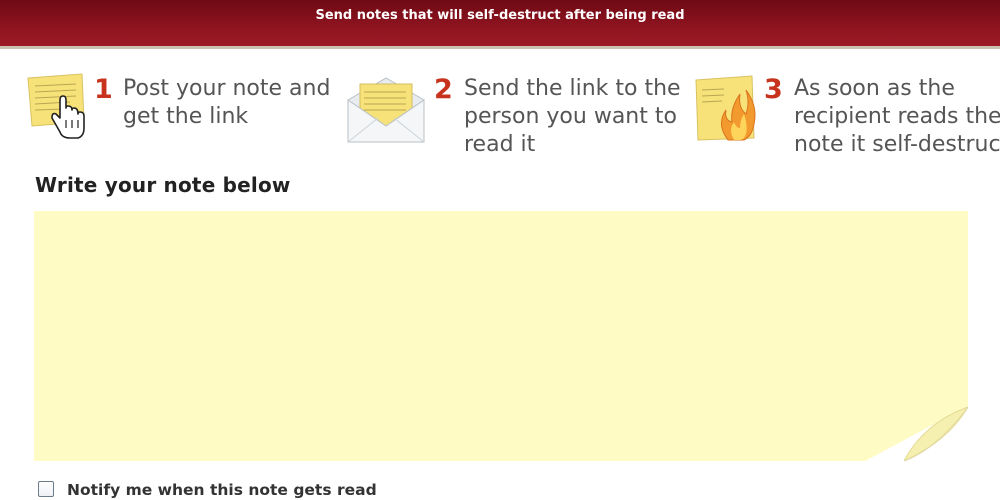 The width and height of the screenshot is (1000, 500). I want to click on step-number: 3, so click(773, 89).